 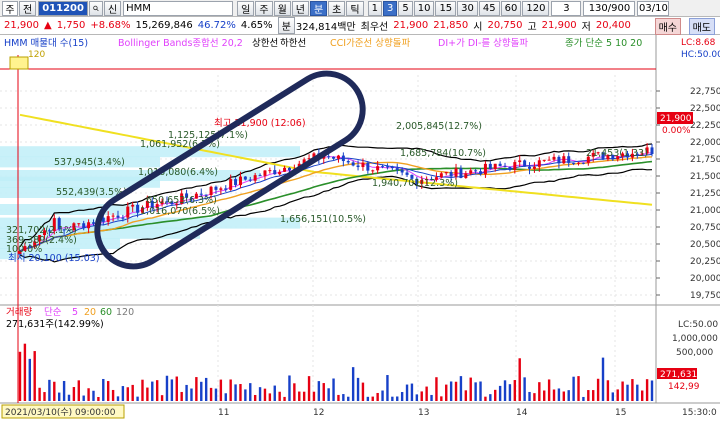 I want to click on price-axis-label: 20,500, so click(x=705, y=245).